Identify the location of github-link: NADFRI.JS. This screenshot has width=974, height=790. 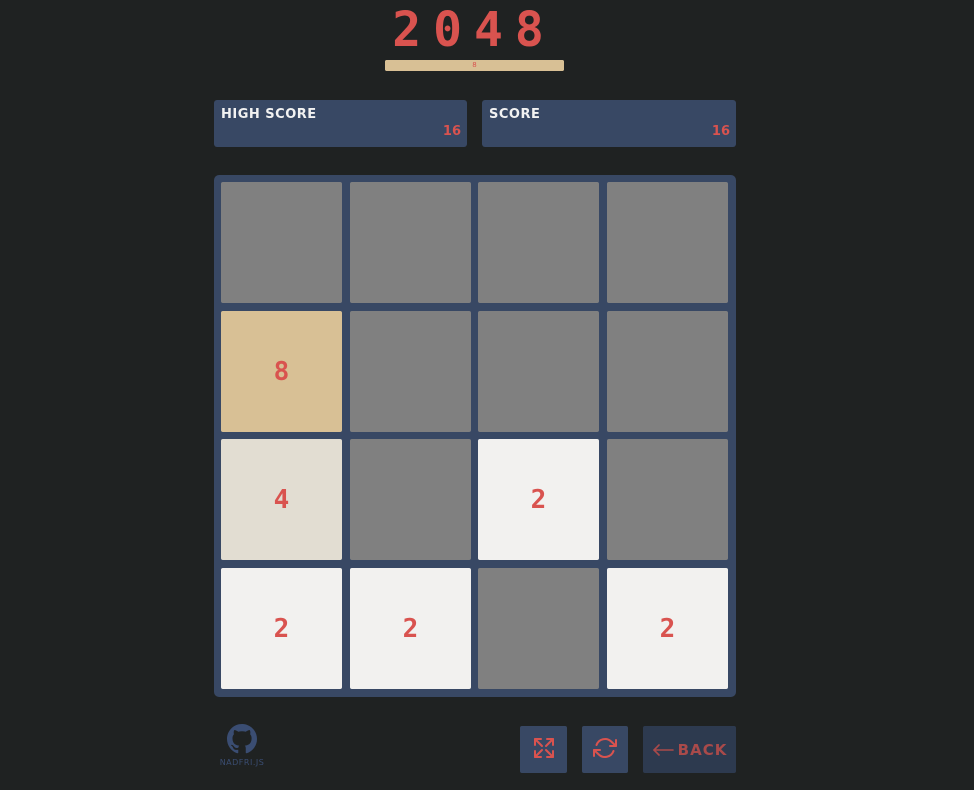
(242, 749).